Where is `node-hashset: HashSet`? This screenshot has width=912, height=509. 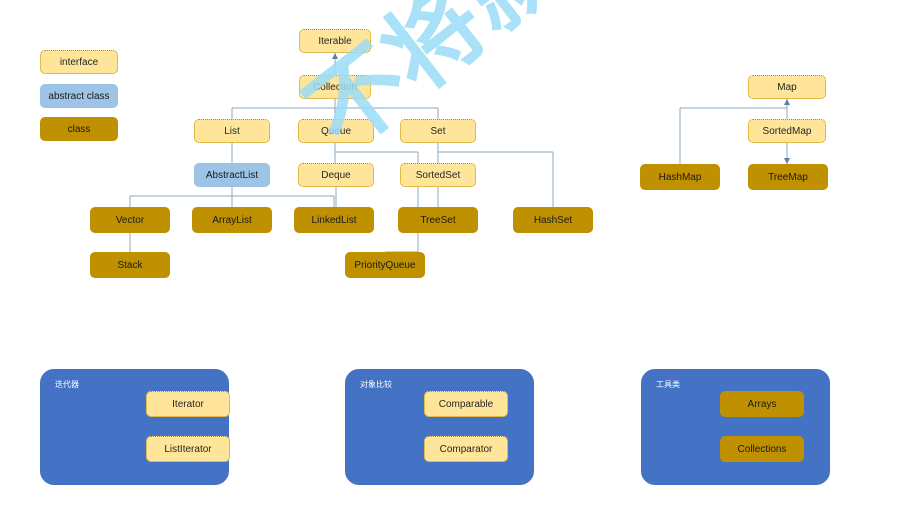
node-hashset: HashSet is located at coordinates (553, 220).